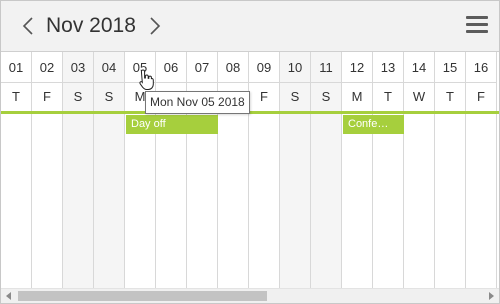 Image resolution: width=500 pixels, height=304 pixels. Describe the element at coordinates (357, 67) in the screenshot. I see `day-date-label: 12` at that location.